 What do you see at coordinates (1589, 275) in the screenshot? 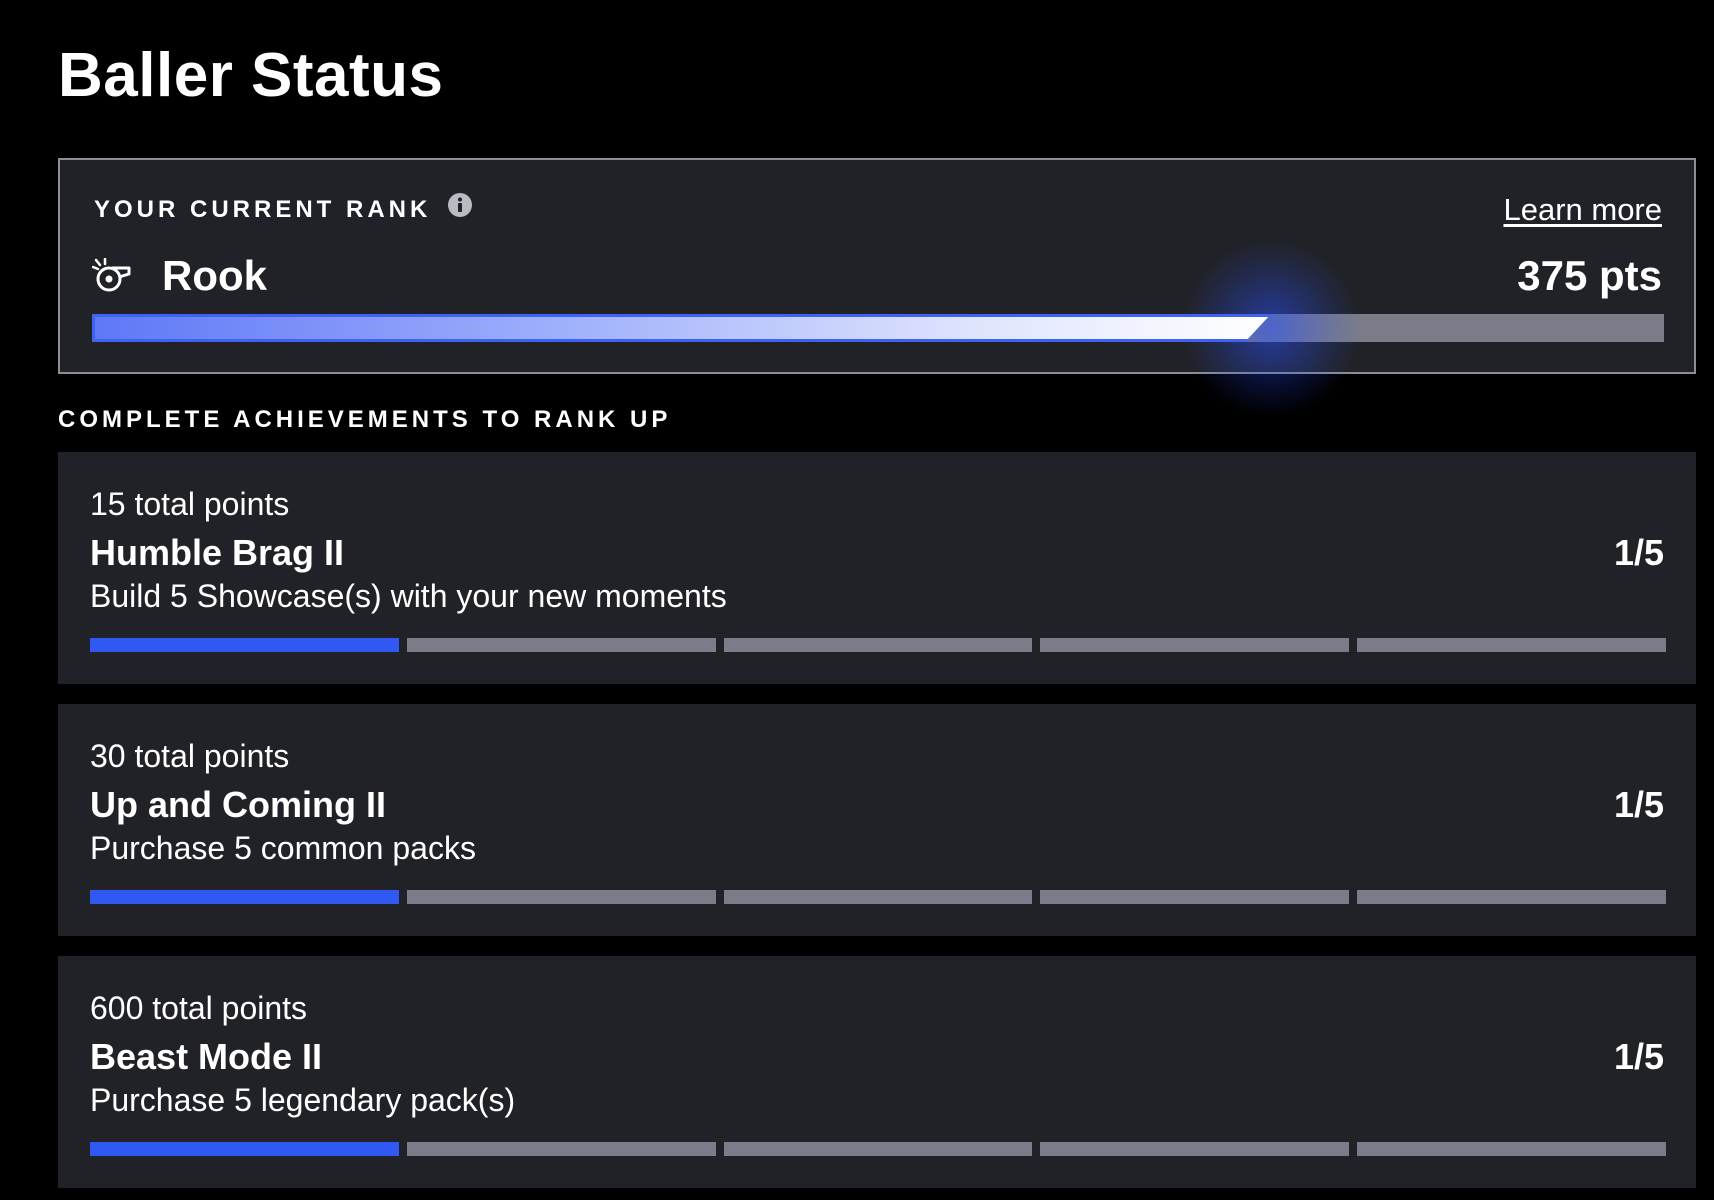
I see `rank-points: 375 pts` at bounding box center [1589, 275].